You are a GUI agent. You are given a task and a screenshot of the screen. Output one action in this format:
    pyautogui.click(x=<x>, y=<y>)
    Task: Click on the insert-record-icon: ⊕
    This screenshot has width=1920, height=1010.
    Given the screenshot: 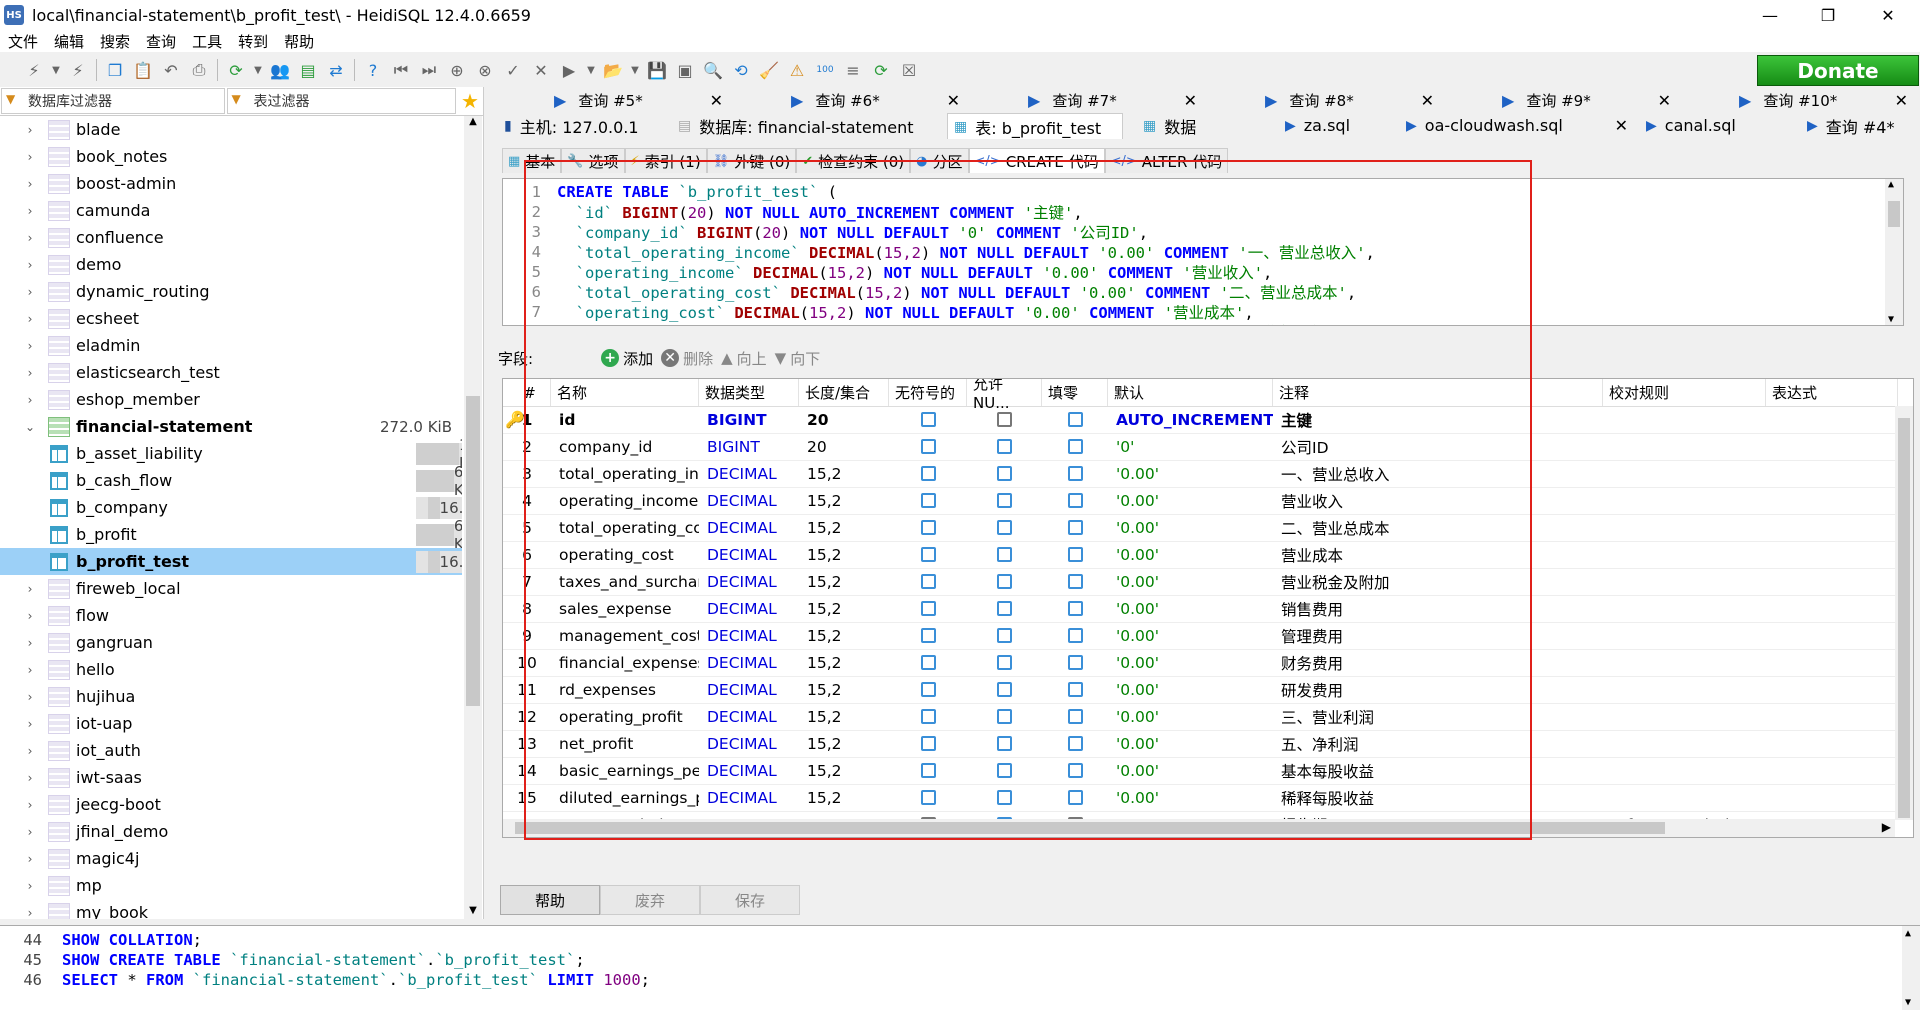 What is the action you would take?
    pyautogui.click(x=457, y=70)
    